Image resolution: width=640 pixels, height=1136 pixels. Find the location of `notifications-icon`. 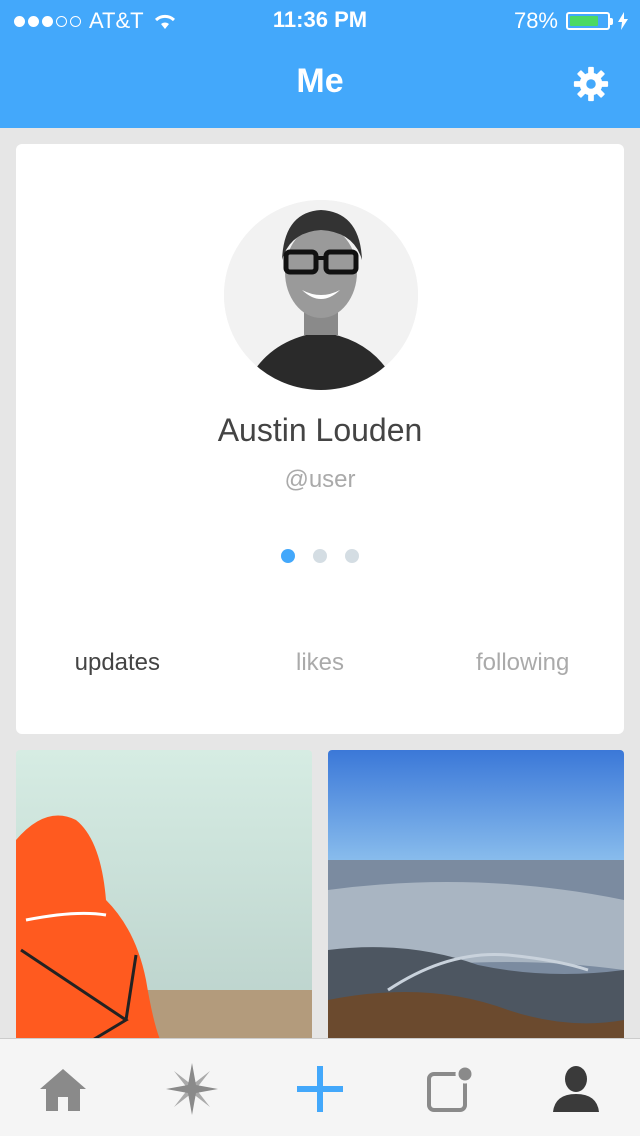

notifications-icon is located at coordinates (450, 1088).